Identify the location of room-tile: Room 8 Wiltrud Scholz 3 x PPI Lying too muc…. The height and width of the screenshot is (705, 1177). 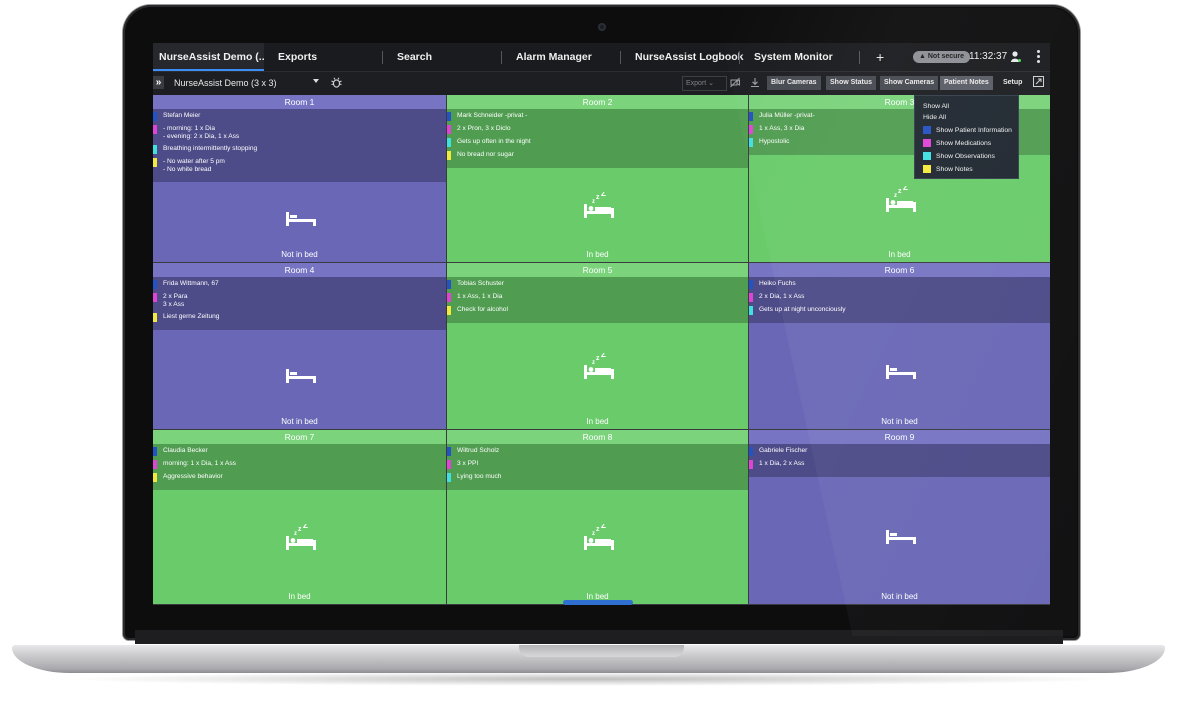
(598, 517).